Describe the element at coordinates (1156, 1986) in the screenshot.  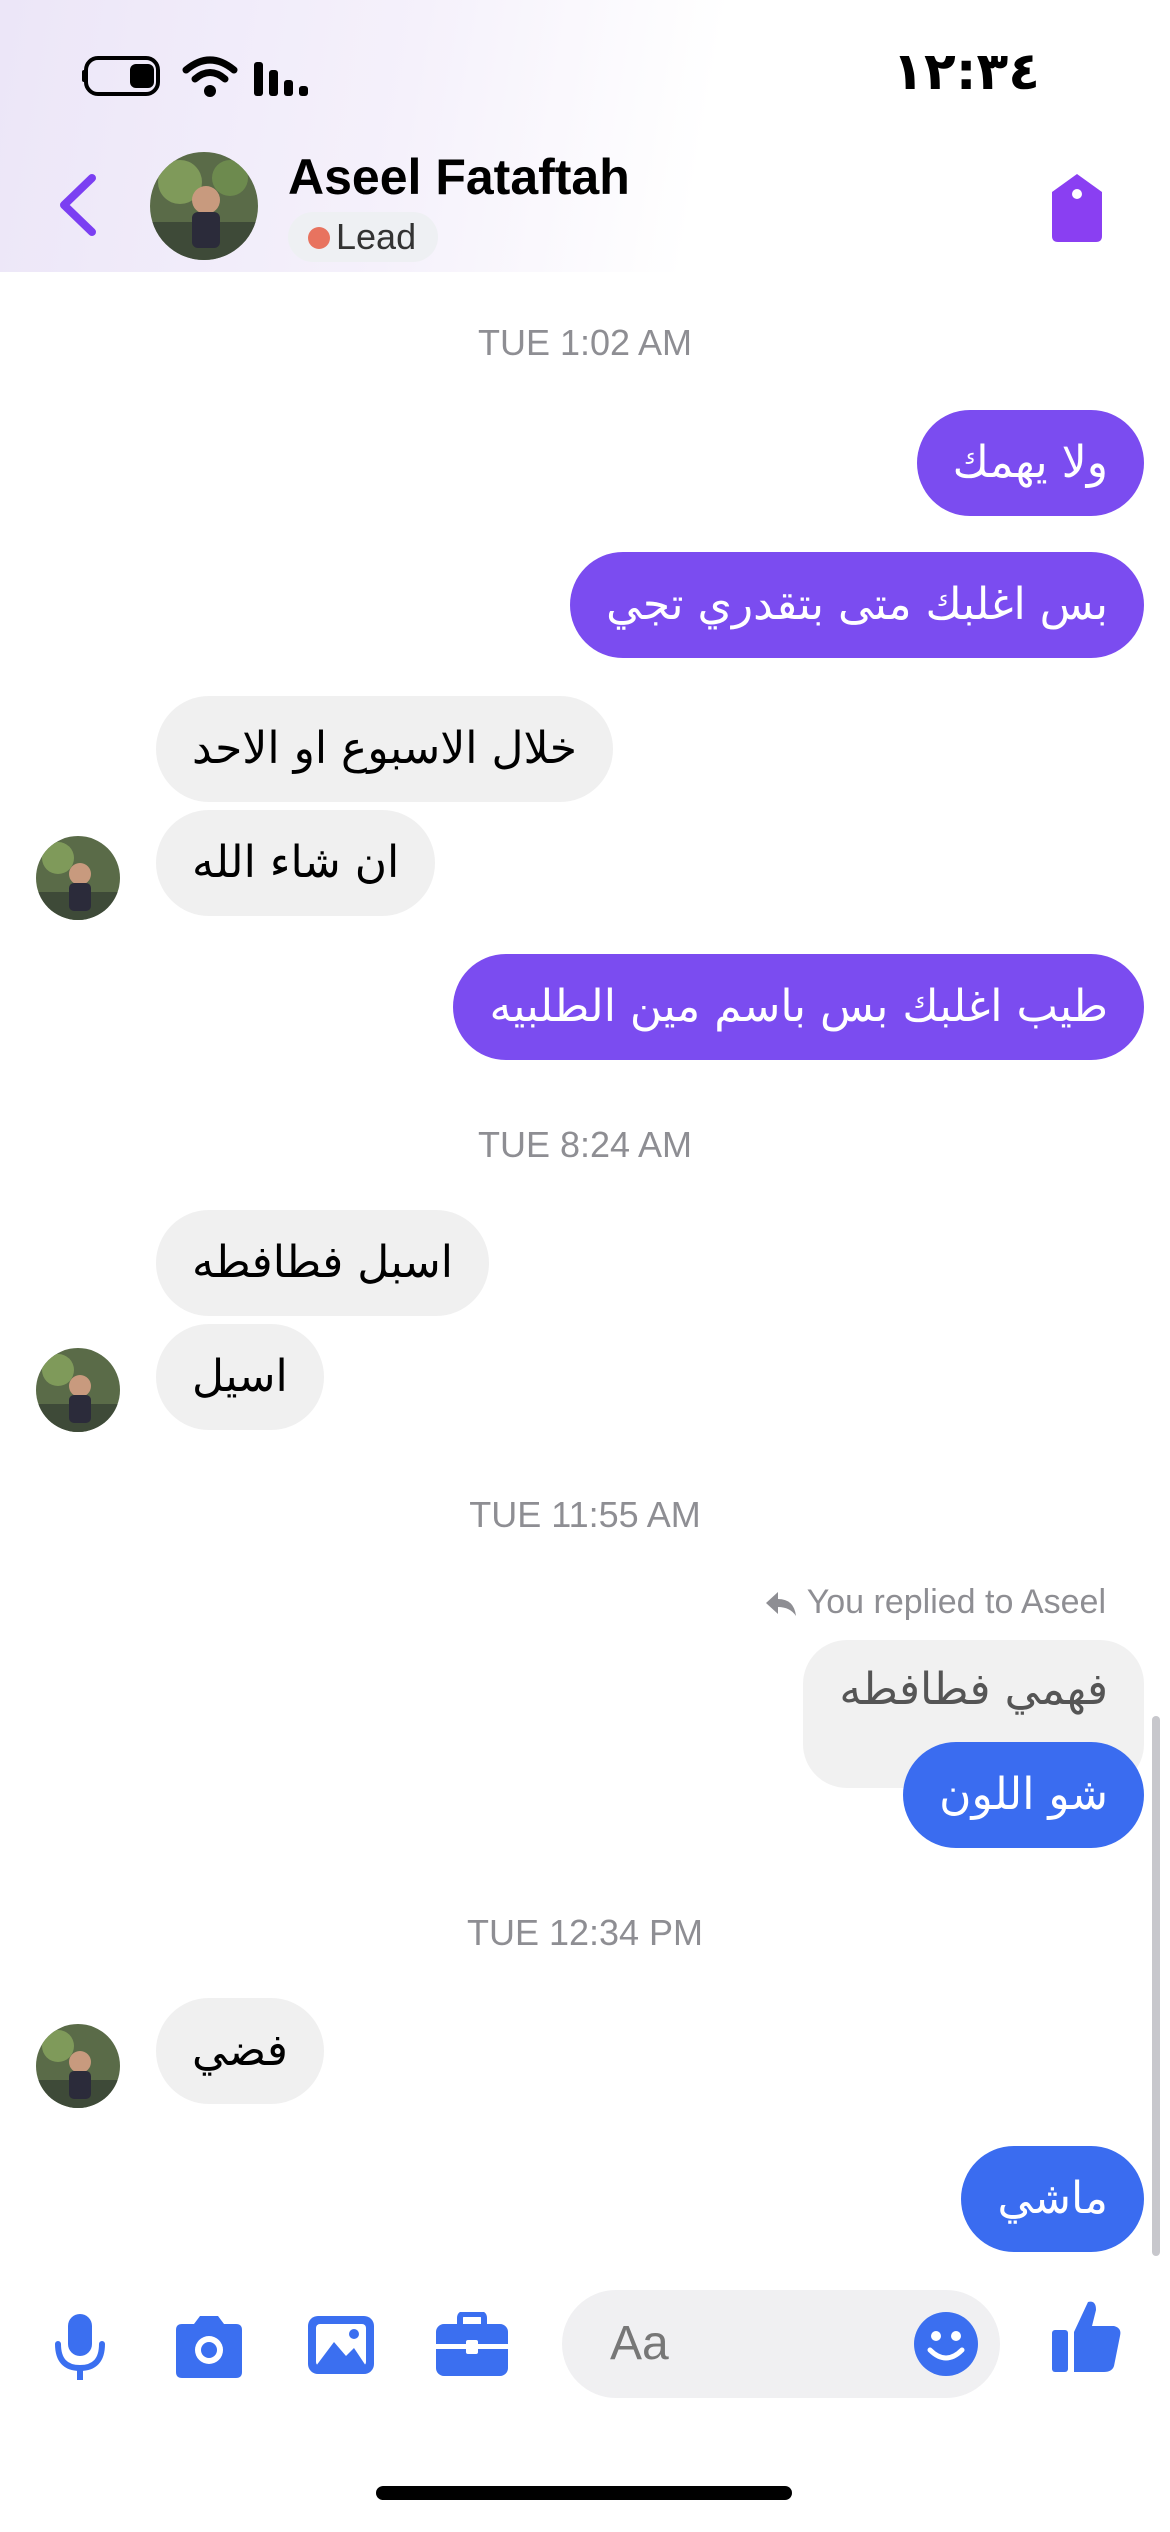
I see `scrollbar` at that location.